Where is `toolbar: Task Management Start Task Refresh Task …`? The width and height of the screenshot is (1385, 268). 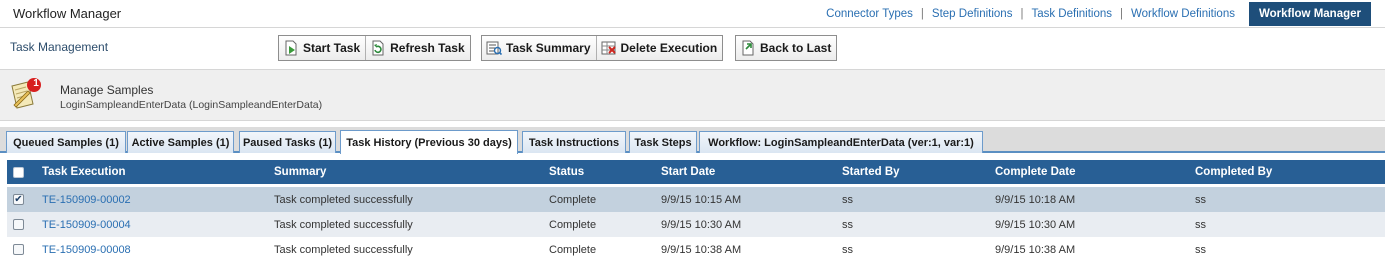 toolbar: Task Management Start Task Refresh Task … is located at coordinates (692, 48).